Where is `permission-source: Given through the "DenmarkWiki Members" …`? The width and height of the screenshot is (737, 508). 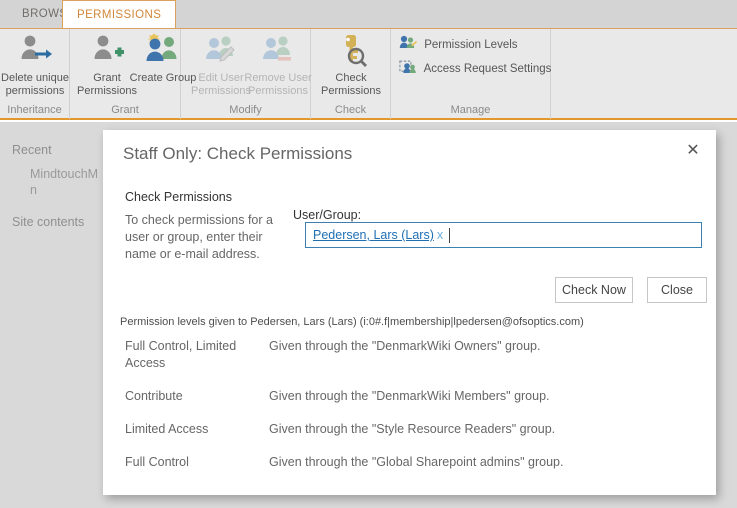
permission-source: Given through the "DenmarkWiki Members" … is located at coordinates (409, 396).